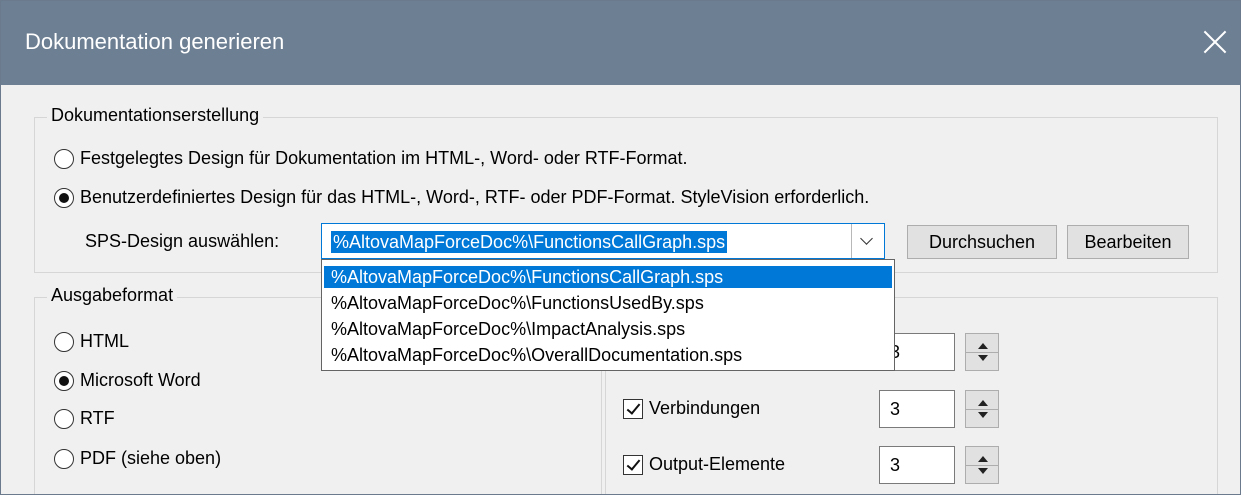 This screenshot has height=495, width=1241. I want to click on depth-input-3: 3, so click(917, 465).